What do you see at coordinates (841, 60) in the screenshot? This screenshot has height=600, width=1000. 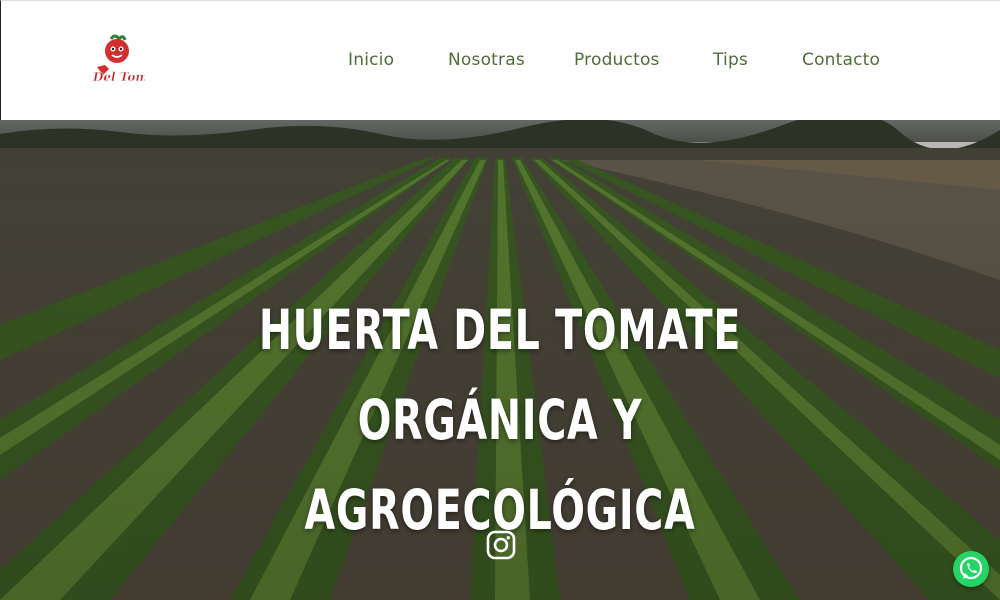 I see `nav-contacto: Contacto` at bounding box center [841, 60].